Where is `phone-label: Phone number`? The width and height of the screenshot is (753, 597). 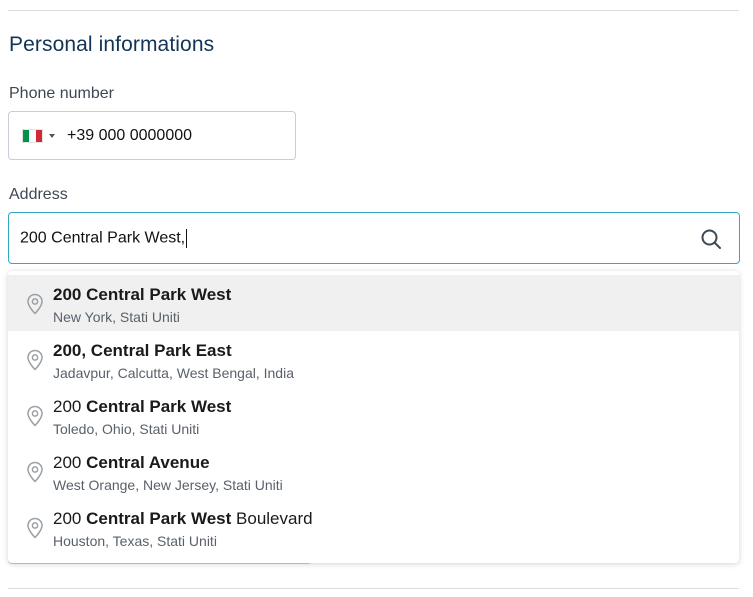
phone-label: Phone number is located at coordinates (61, 93).